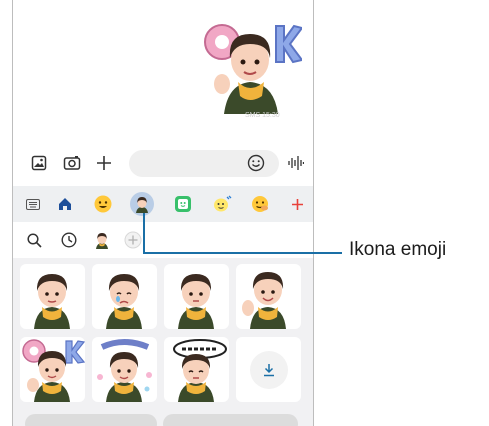 The width and height of the screenshot is (489, 426). I want to click on camera-icon, so click(72, 163).